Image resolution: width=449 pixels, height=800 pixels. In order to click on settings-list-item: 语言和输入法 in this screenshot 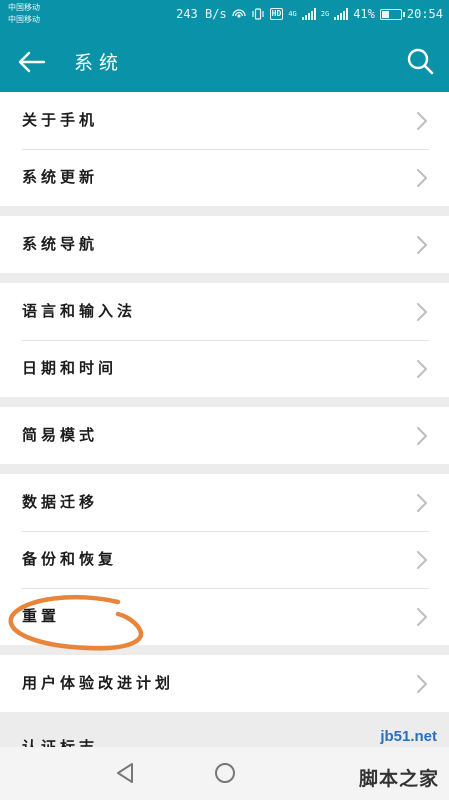, I will do `click(224, 311)`.